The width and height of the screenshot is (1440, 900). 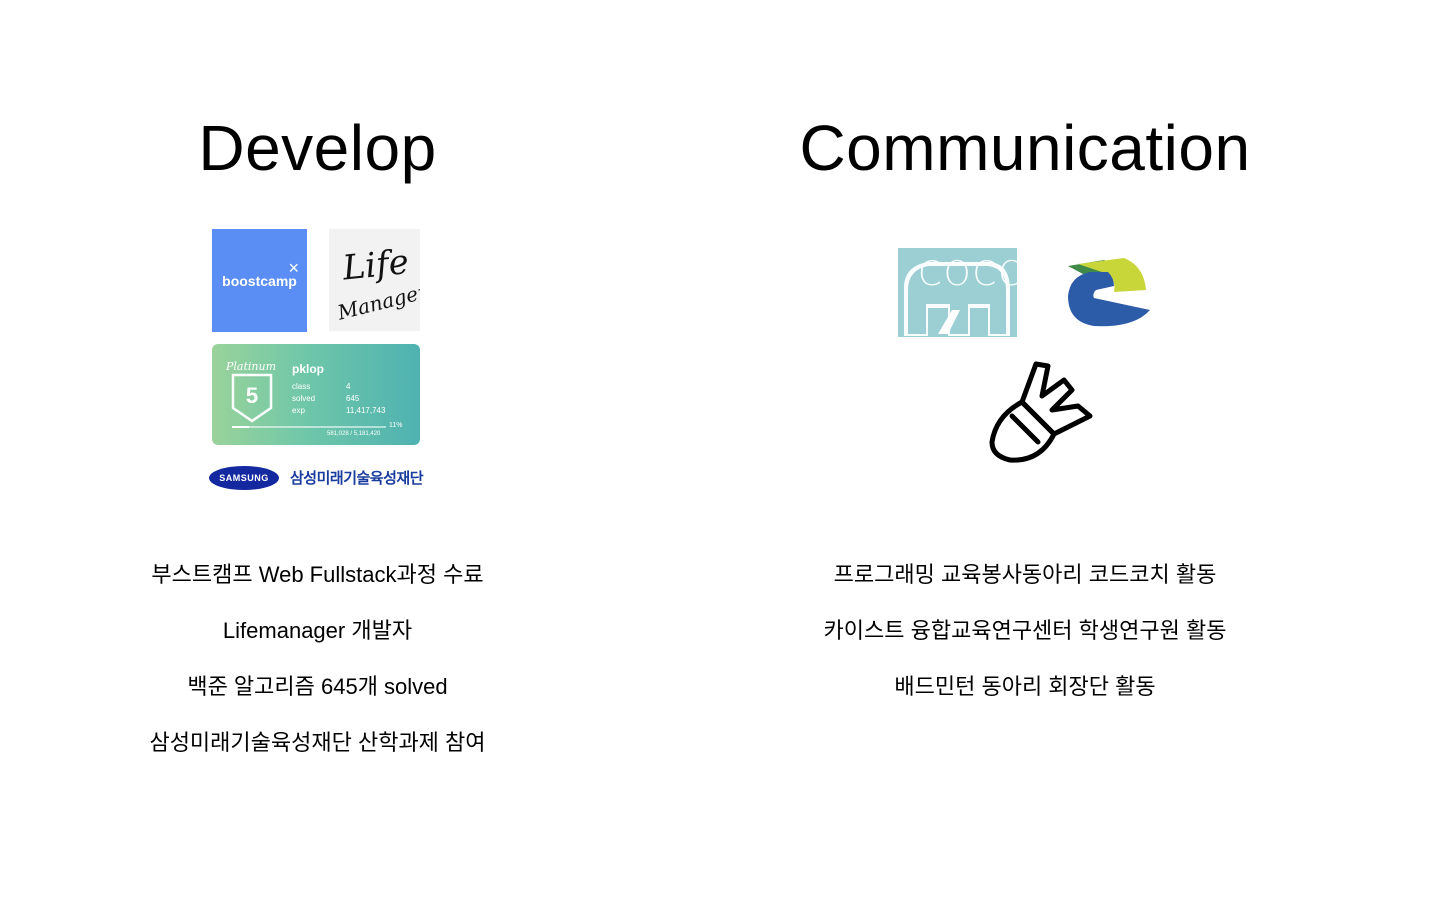 I want to click on badge-stat-value: 4, so click(x=348, y=386).